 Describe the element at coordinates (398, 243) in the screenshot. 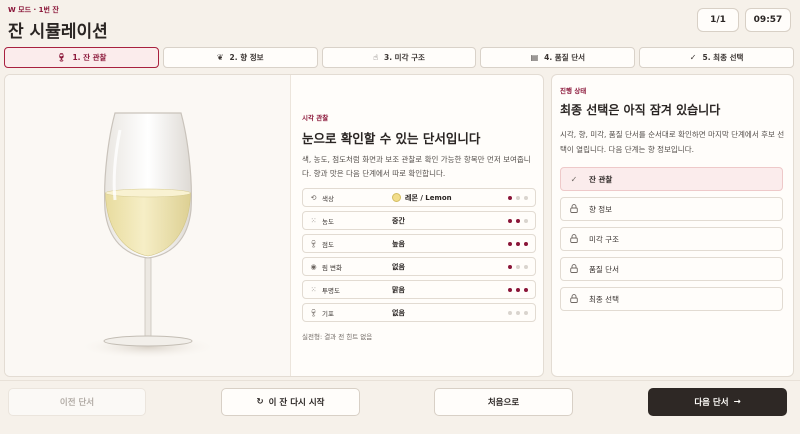

I see `row-value: 높음` at that location.